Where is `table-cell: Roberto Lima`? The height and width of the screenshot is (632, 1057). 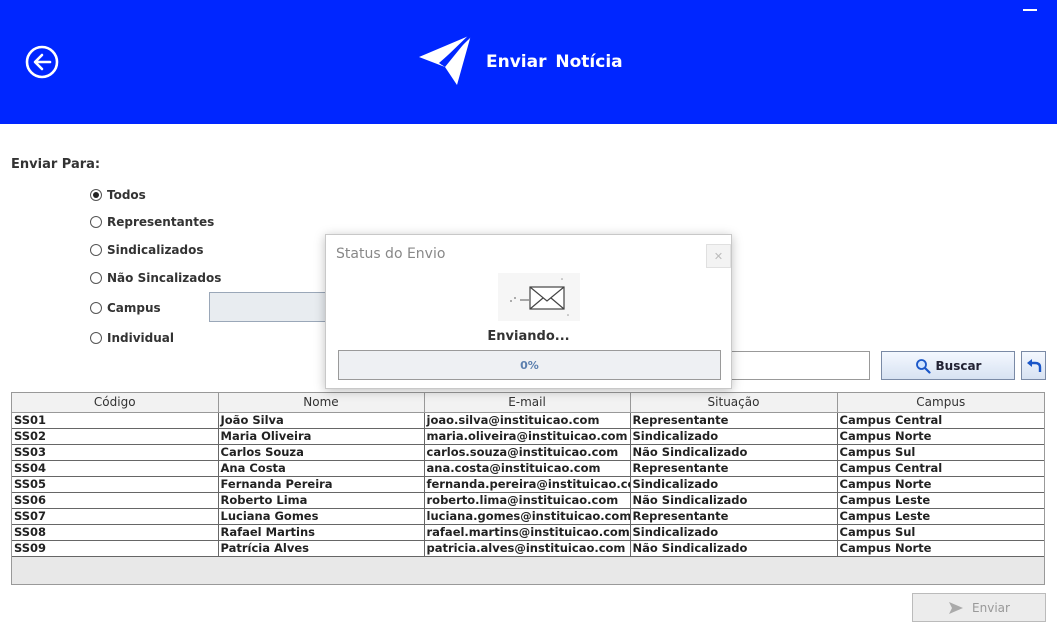
table-cell: Roberto Lima is located at coordinates (321, 500).